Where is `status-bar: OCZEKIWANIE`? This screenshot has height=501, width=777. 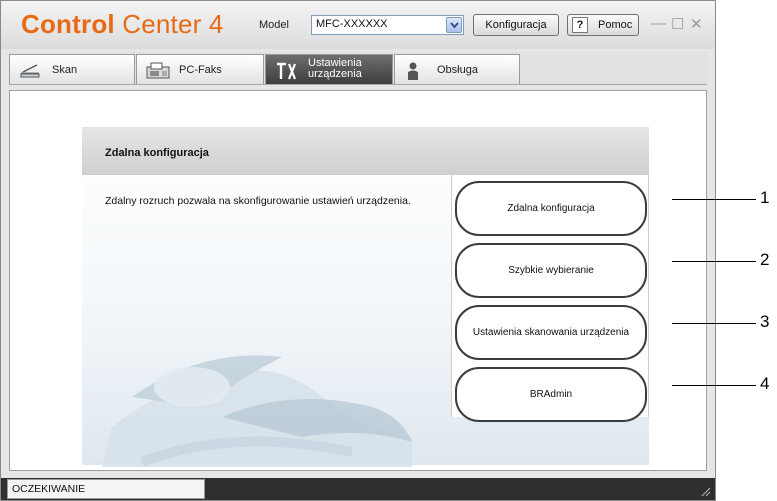 status-bar: OCZEKIWANIE is located at coordinates (358, 489).